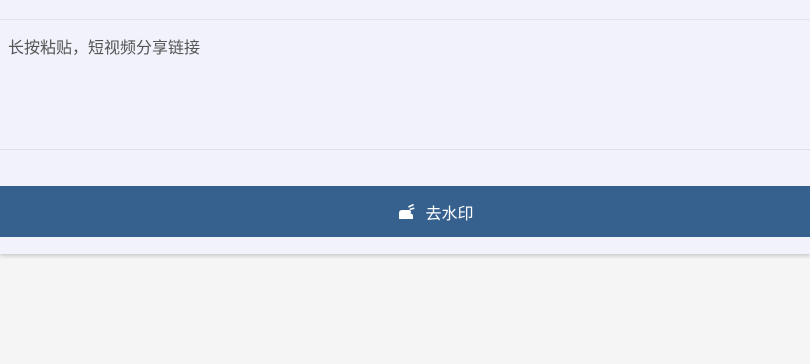 Image resolution: width=810 pixels, height=364 pixels. I want to click on remove-watermark-button: 去水印, so click(405, 211).